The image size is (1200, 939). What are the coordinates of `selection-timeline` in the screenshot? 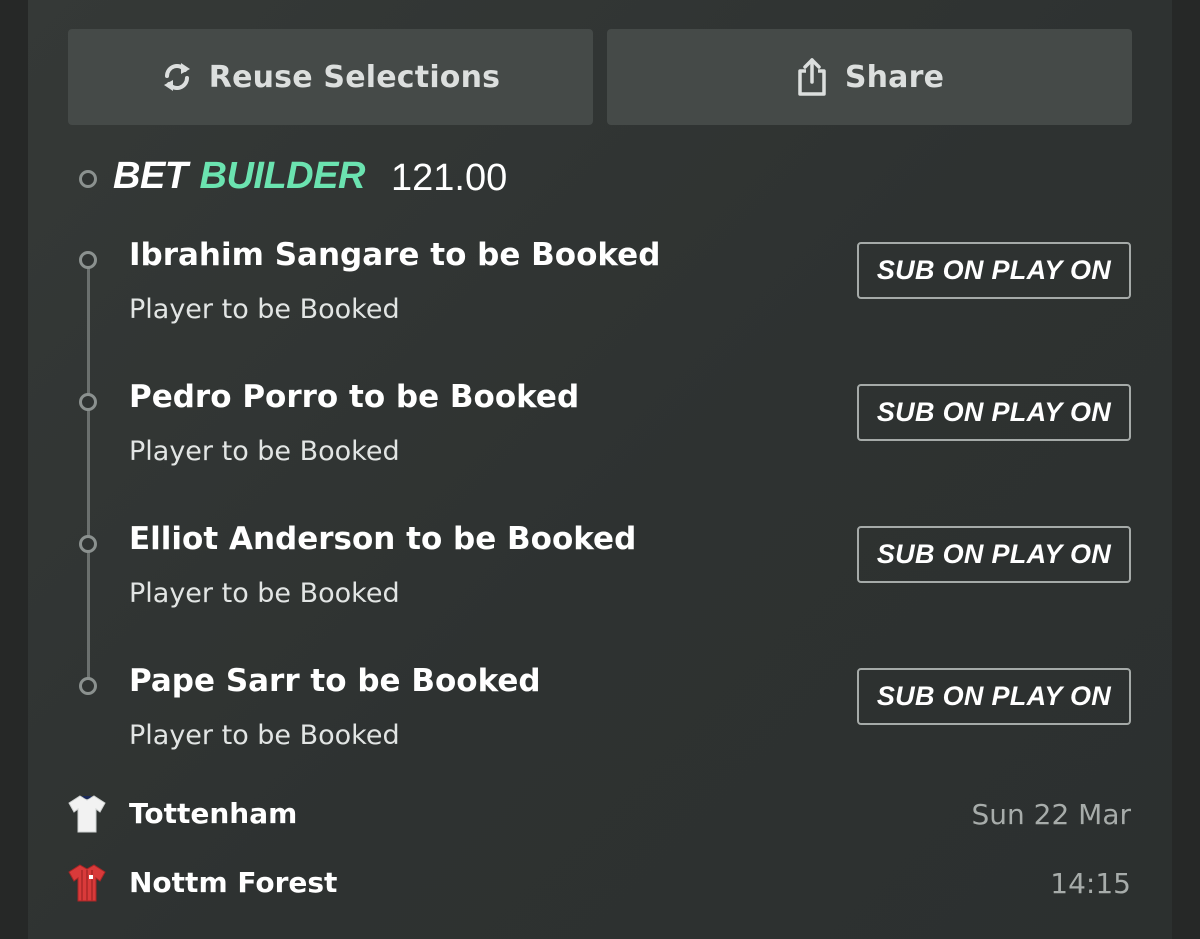 It's located at (88, 473).